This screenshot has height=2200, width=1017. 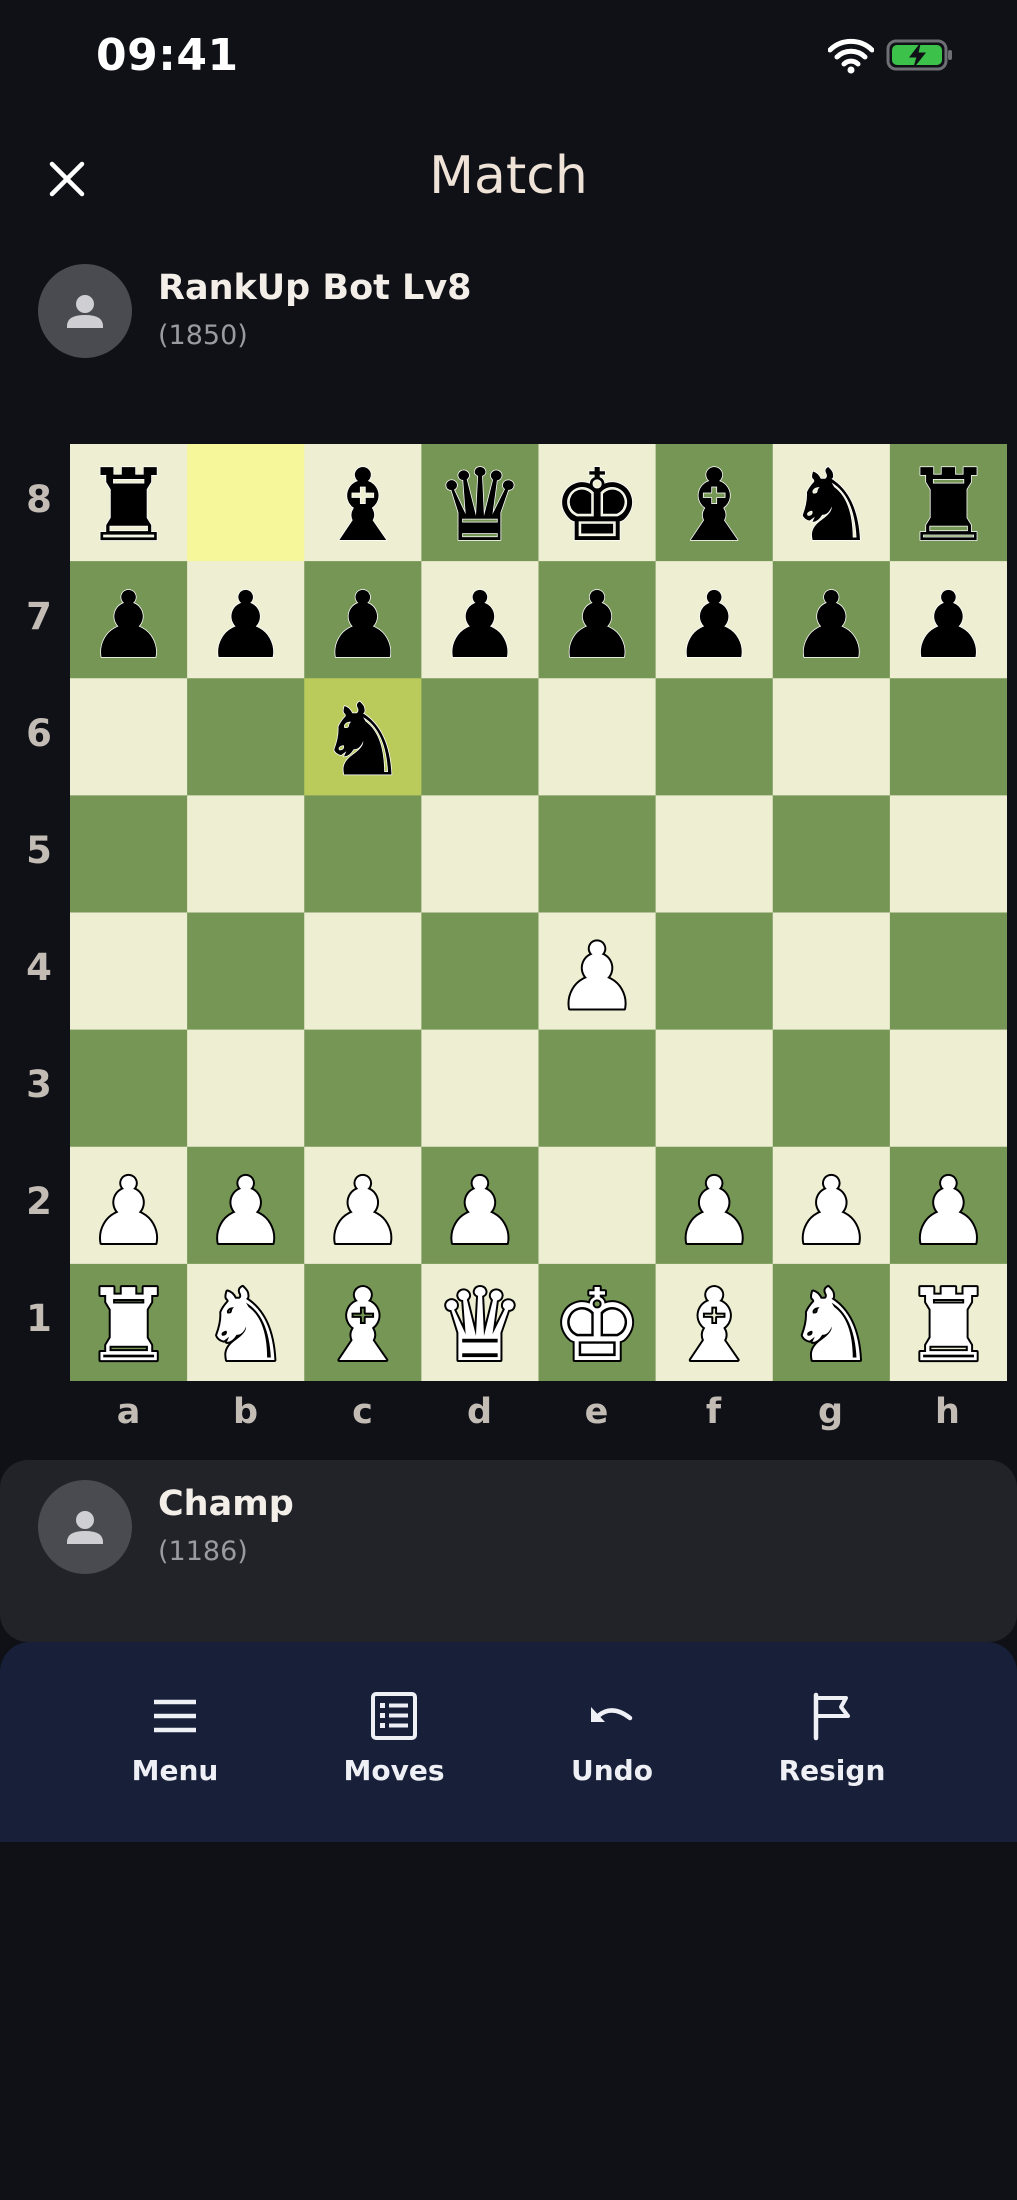 What do you see at coordinates (363, 1088) in the screenshot?
I see `square-c3` at bounding box center [363, 1088].